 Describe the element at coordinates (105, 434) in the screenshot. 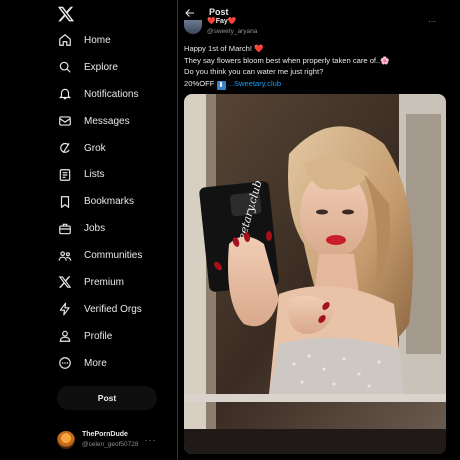

I see `account-name: ThePornDude` at that location.